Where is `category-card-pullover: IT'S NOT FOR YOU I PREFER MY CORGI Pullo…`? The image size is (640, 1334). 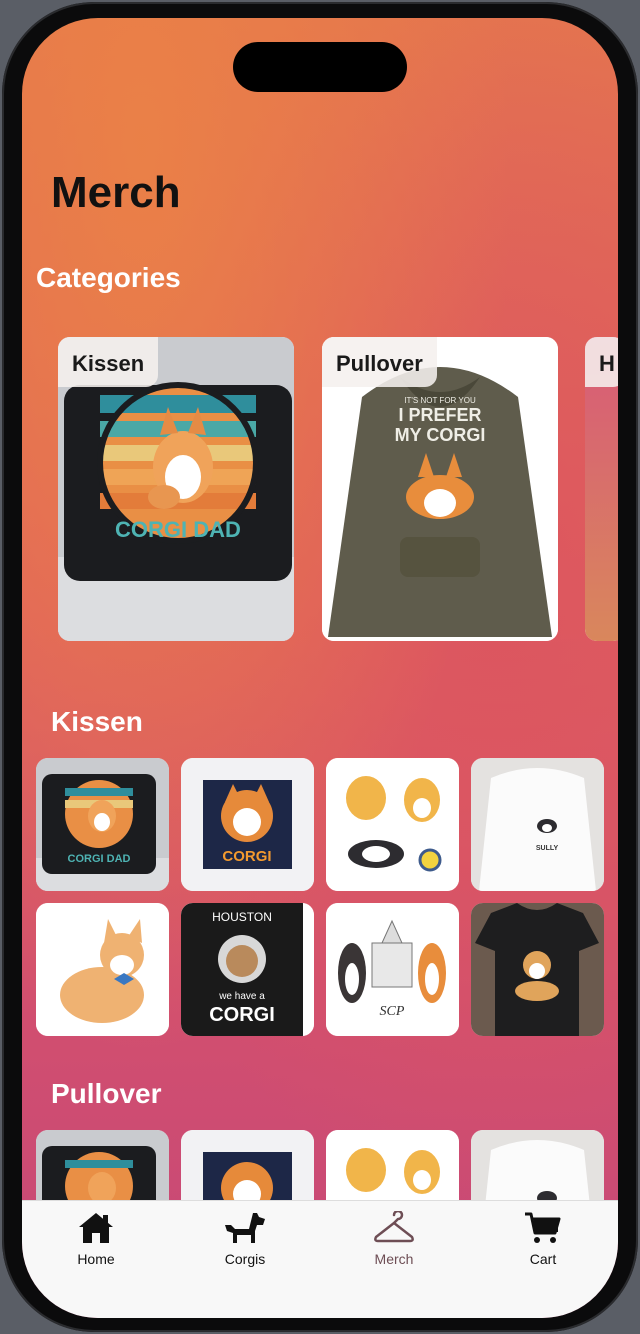 category-card-pullover: IT'S NOT FOR YOU I PREFER MY CORGI Pullo… is located at coordinates (440, 489).